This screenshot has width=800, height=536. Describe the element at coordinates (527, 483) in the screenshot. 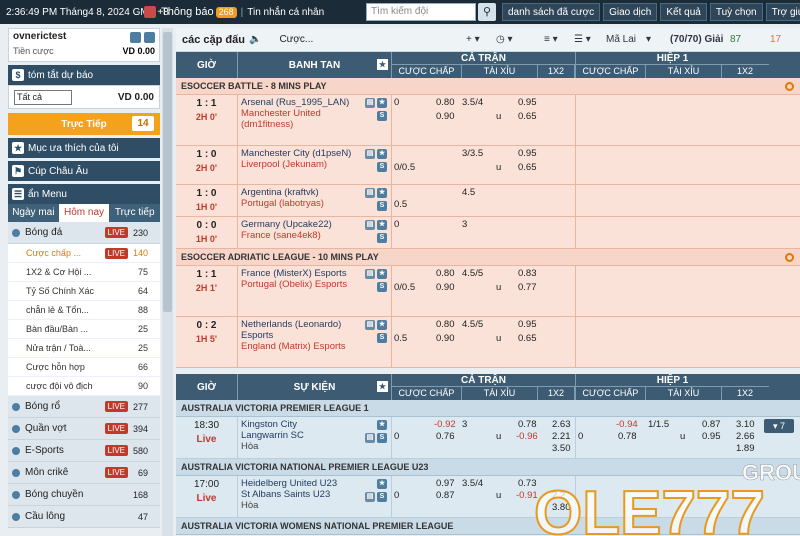

I see `odds-over: 0.73` at that location.